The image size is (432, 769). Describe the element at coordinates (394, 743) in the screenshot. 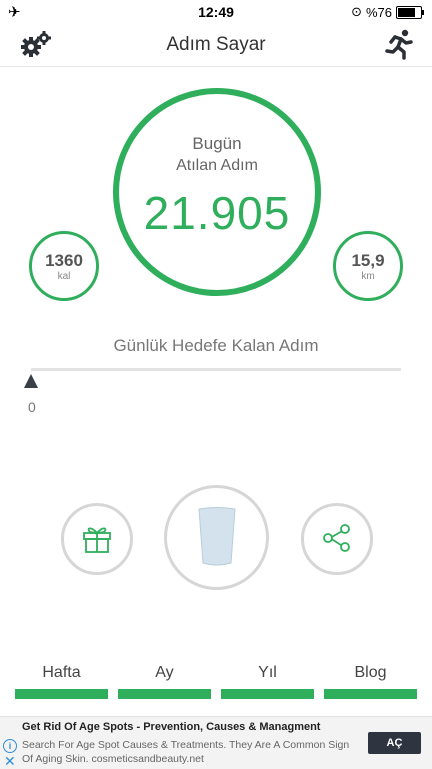

I see `ad-open-button: AÇ` at that location.